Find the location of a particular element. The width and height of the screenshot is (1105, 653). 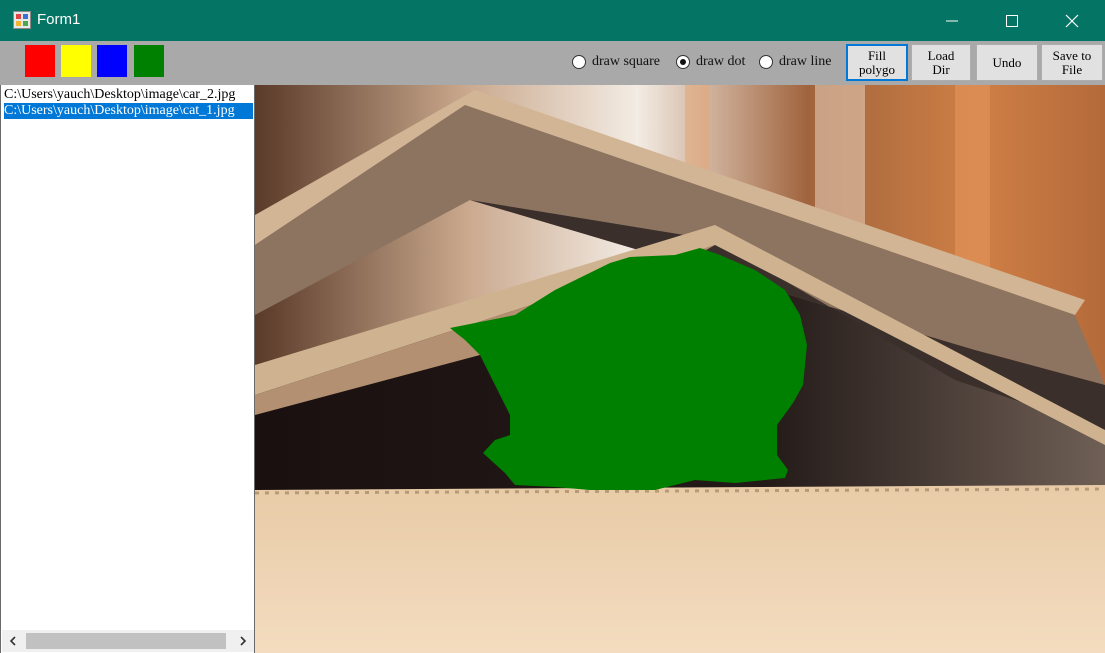

chevron-right-icon is located at coordinates (243, 641).